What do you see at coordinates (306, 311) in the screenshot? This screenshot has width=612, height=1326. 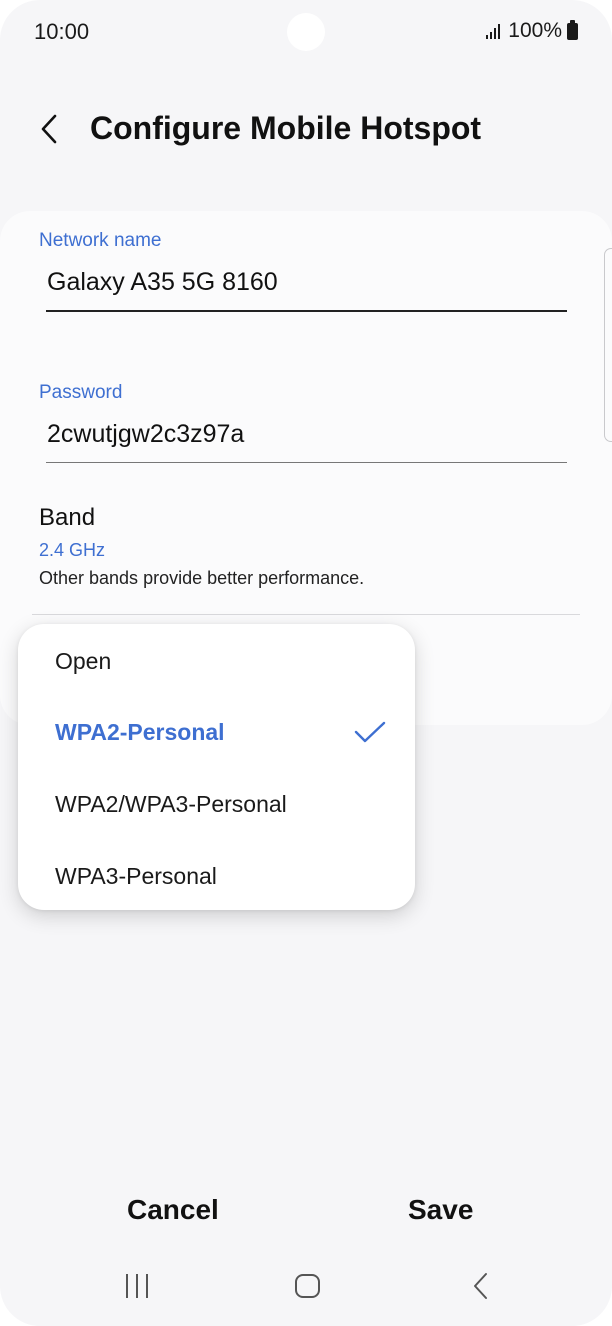 I see `network-name-underline` at bounding box center [306, 311].